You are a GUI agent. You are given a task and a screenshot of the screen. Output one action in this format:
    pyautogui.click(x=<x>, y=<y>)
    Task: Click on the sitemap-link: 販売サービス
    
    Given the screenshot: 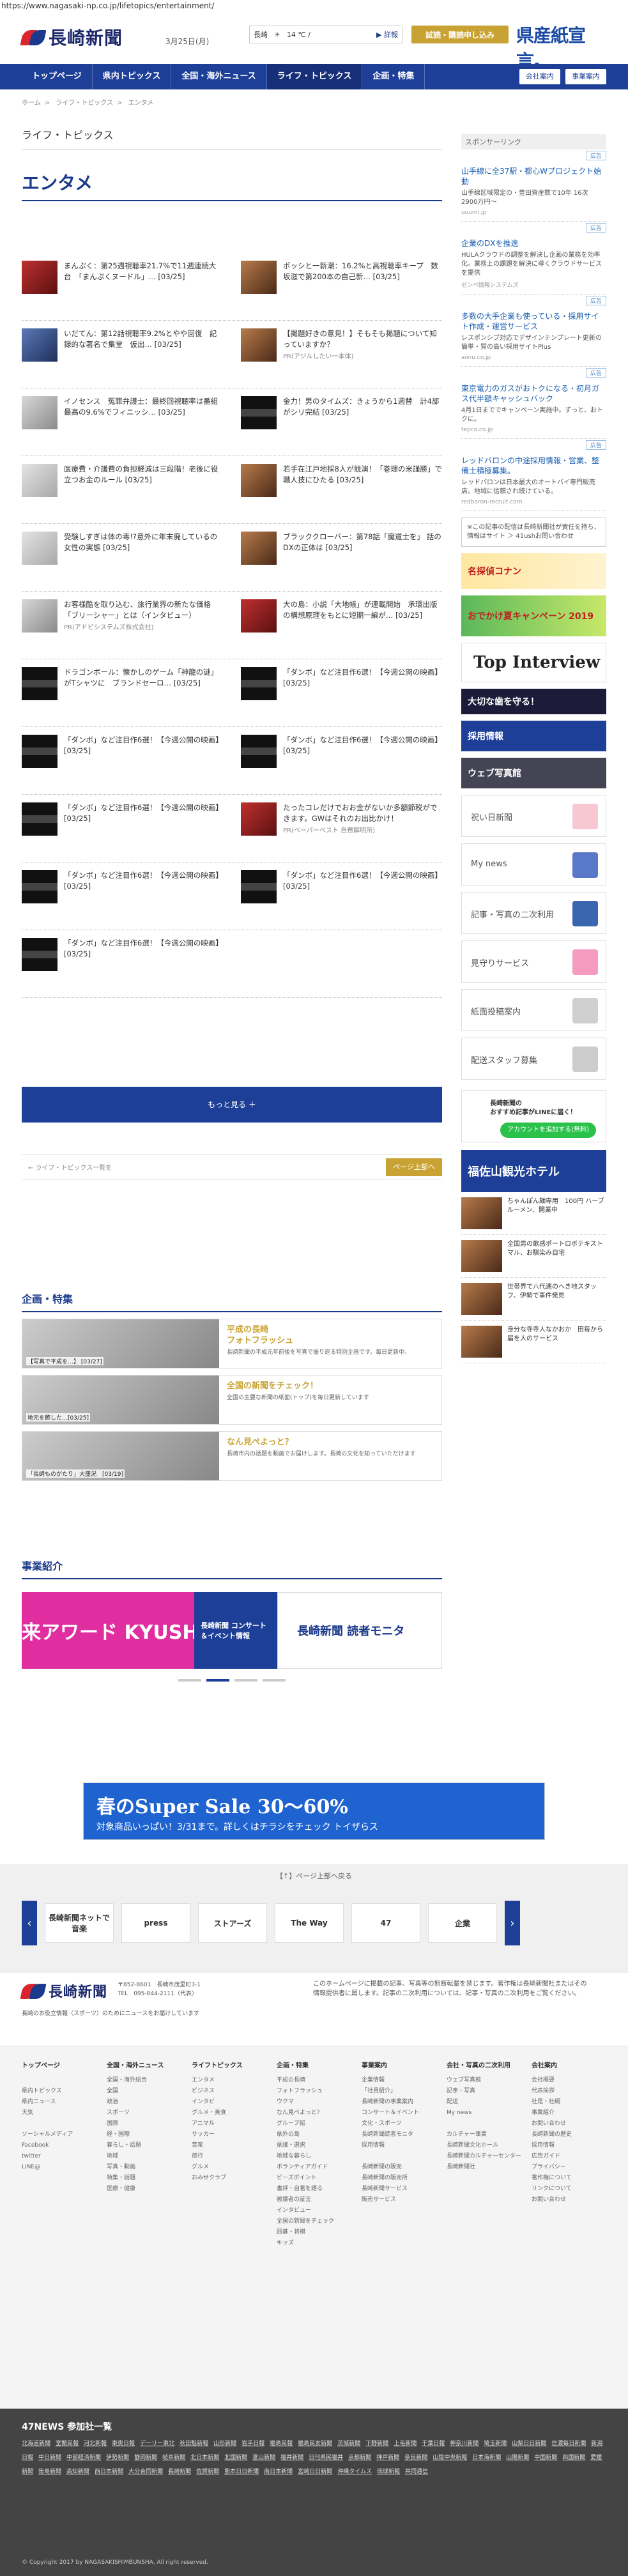 What is the action you would take?
    pyautogui.click(x=399, y=2200)
    